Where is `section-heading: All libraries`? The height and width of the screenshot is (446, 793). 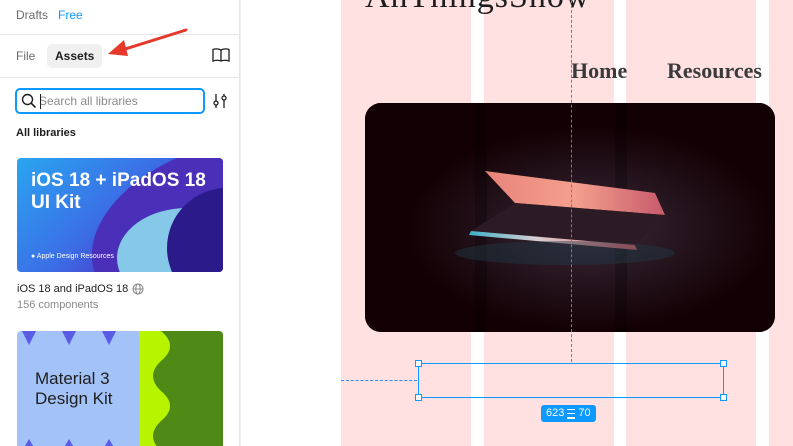
section-heading: All libraries is located at coordinates (46, 133).